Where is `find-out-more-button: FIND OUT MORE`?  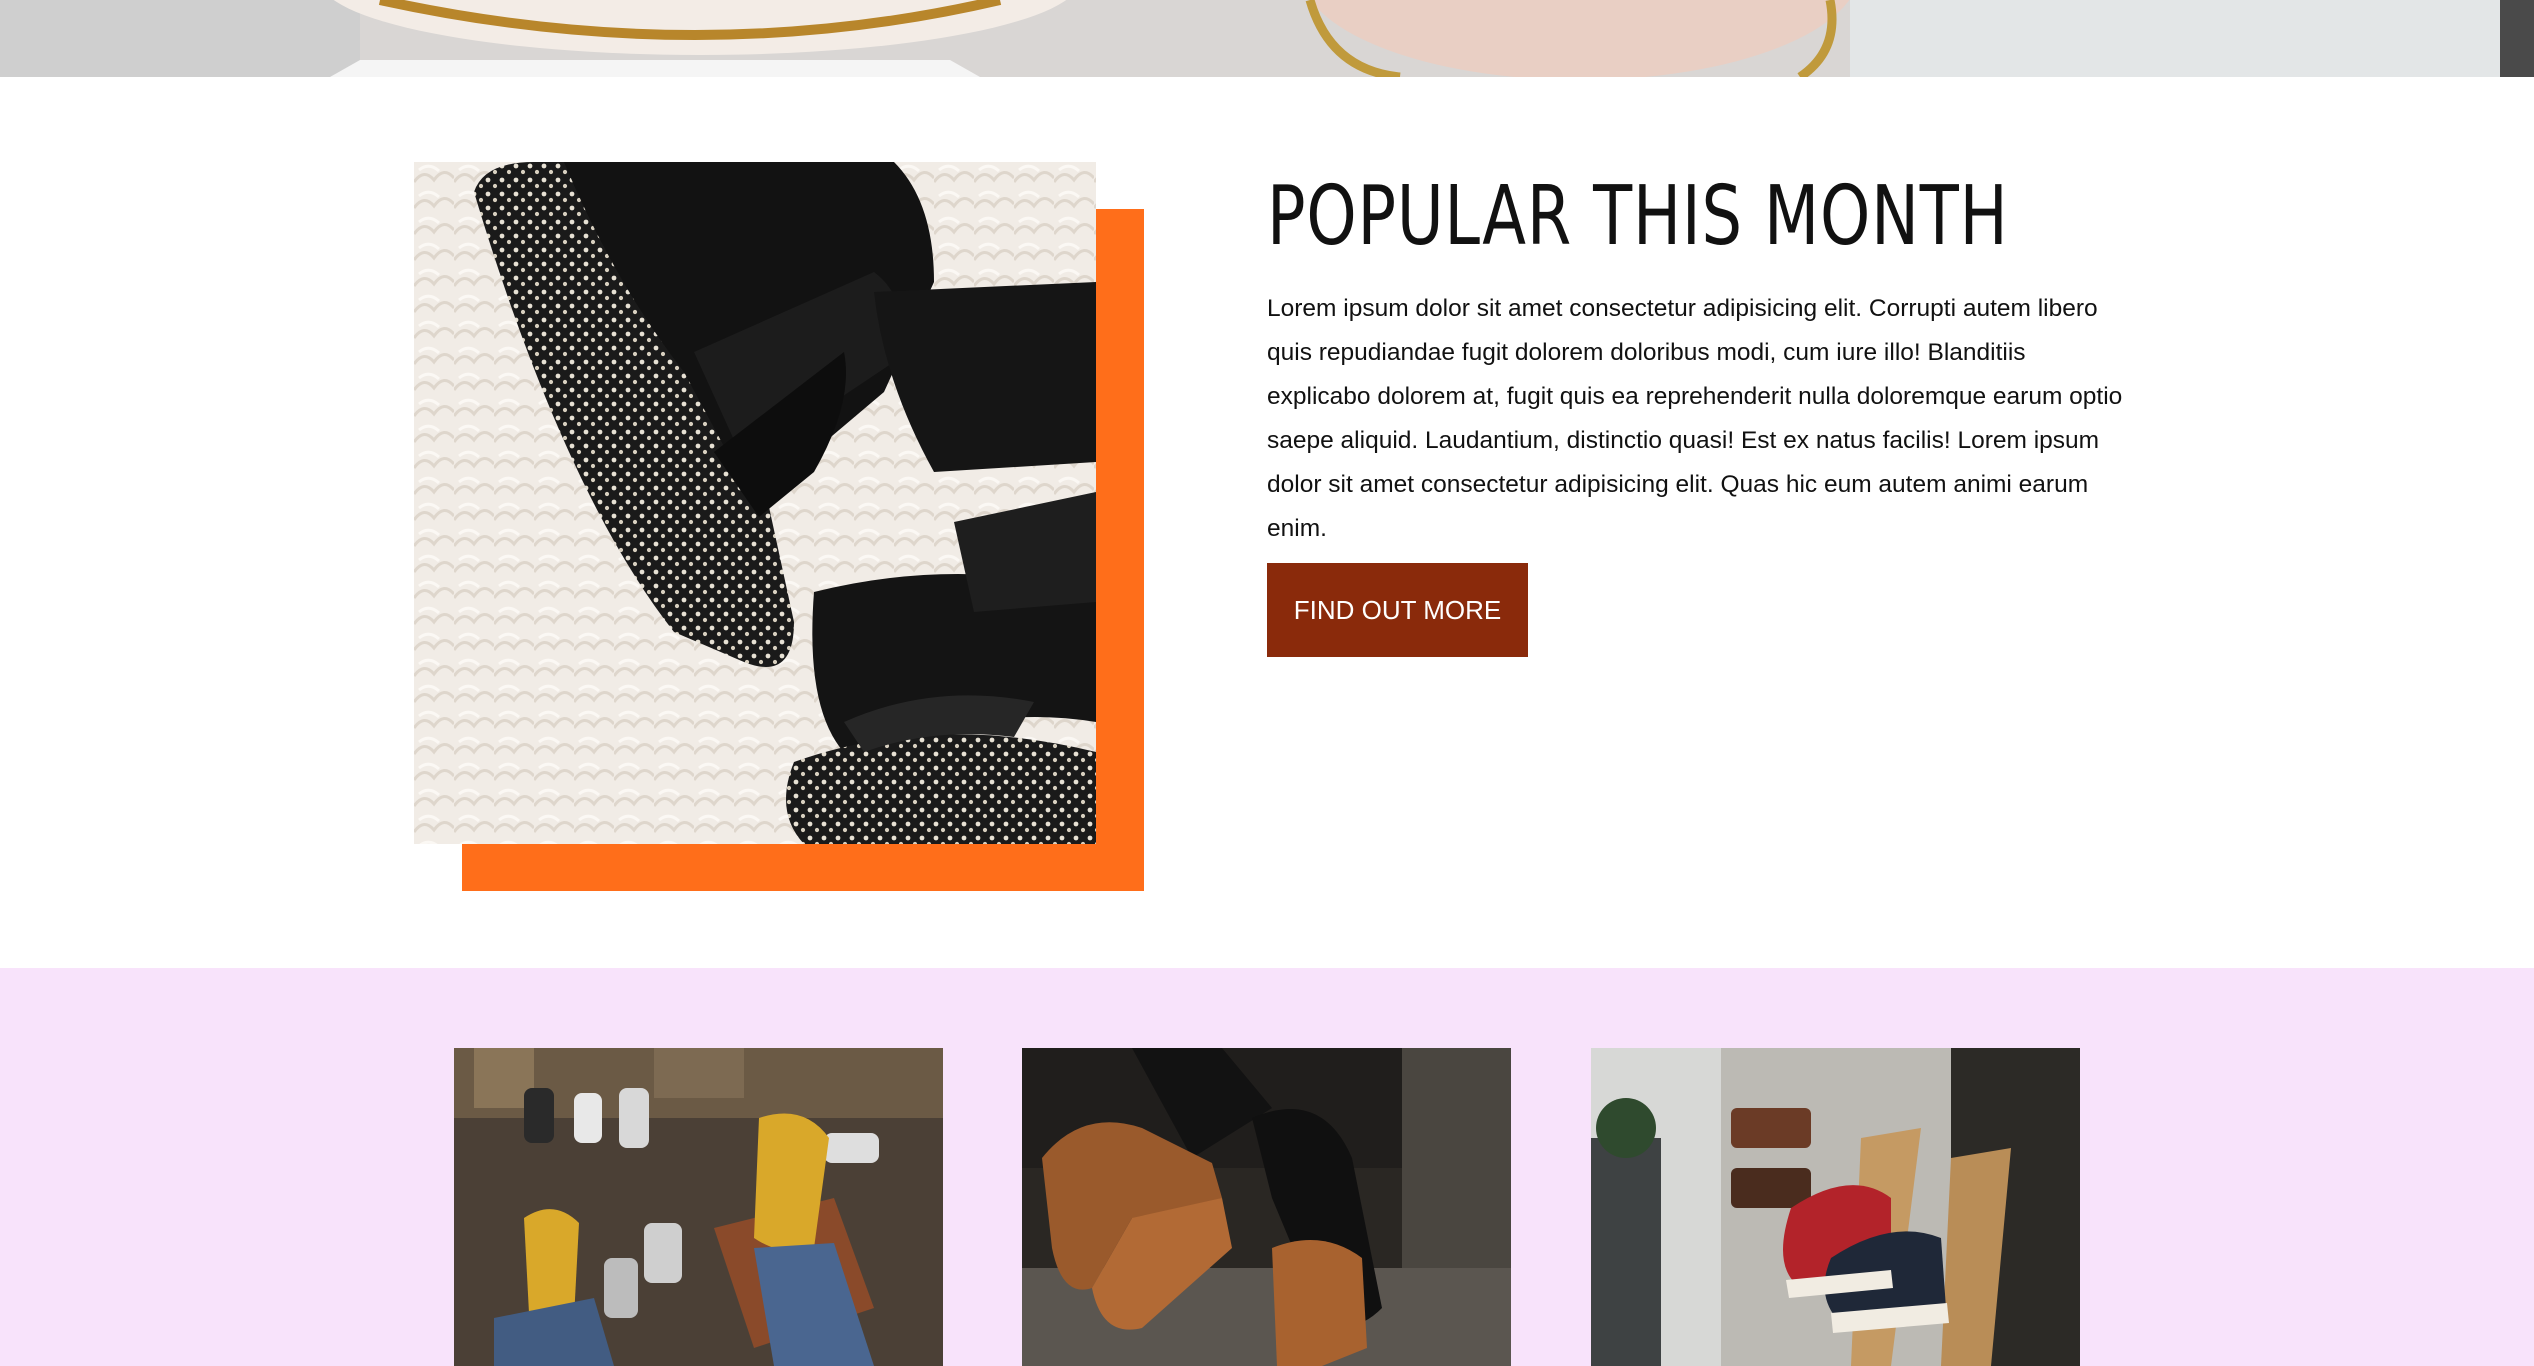
find-out-more-button: FIND OUT MORE is located at coordinates (1397, 610).